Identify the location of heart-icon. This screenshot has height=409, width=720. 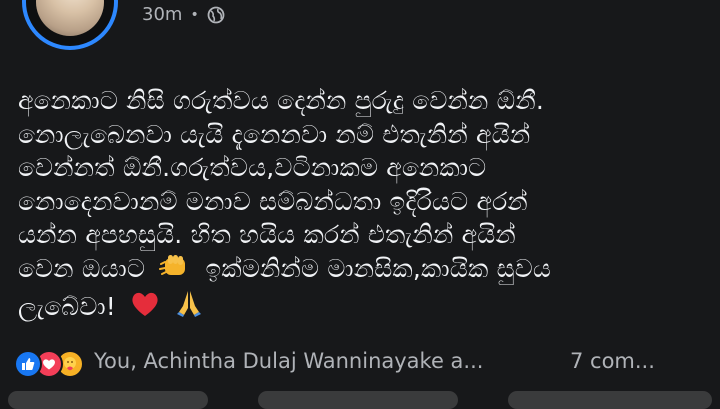
(145, 308).